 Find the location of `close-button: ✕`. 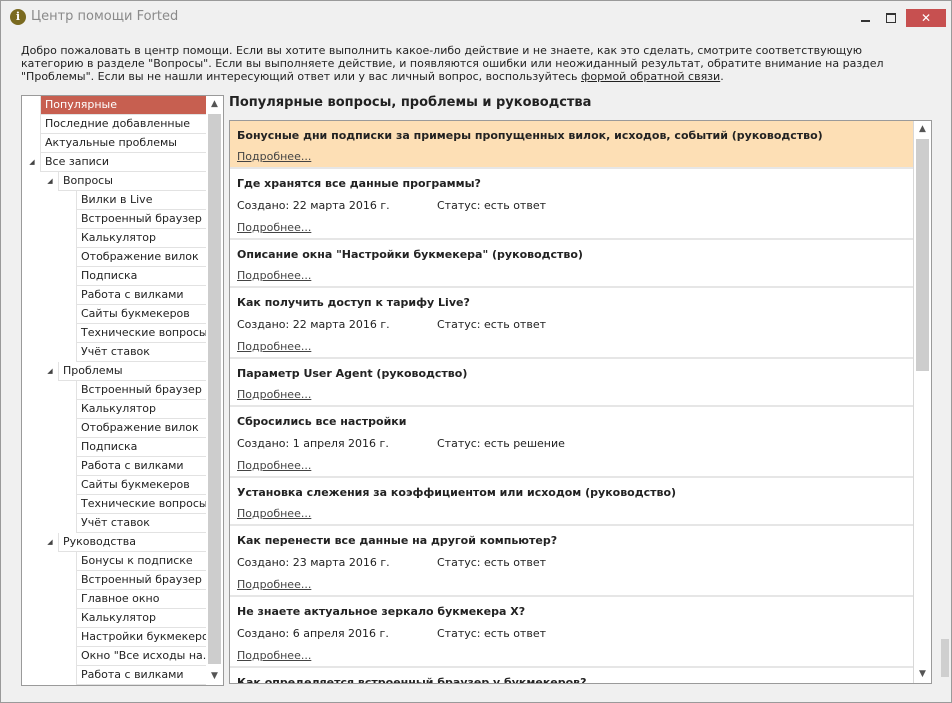

close-button: ✕ is located at coordinates (926, 18).